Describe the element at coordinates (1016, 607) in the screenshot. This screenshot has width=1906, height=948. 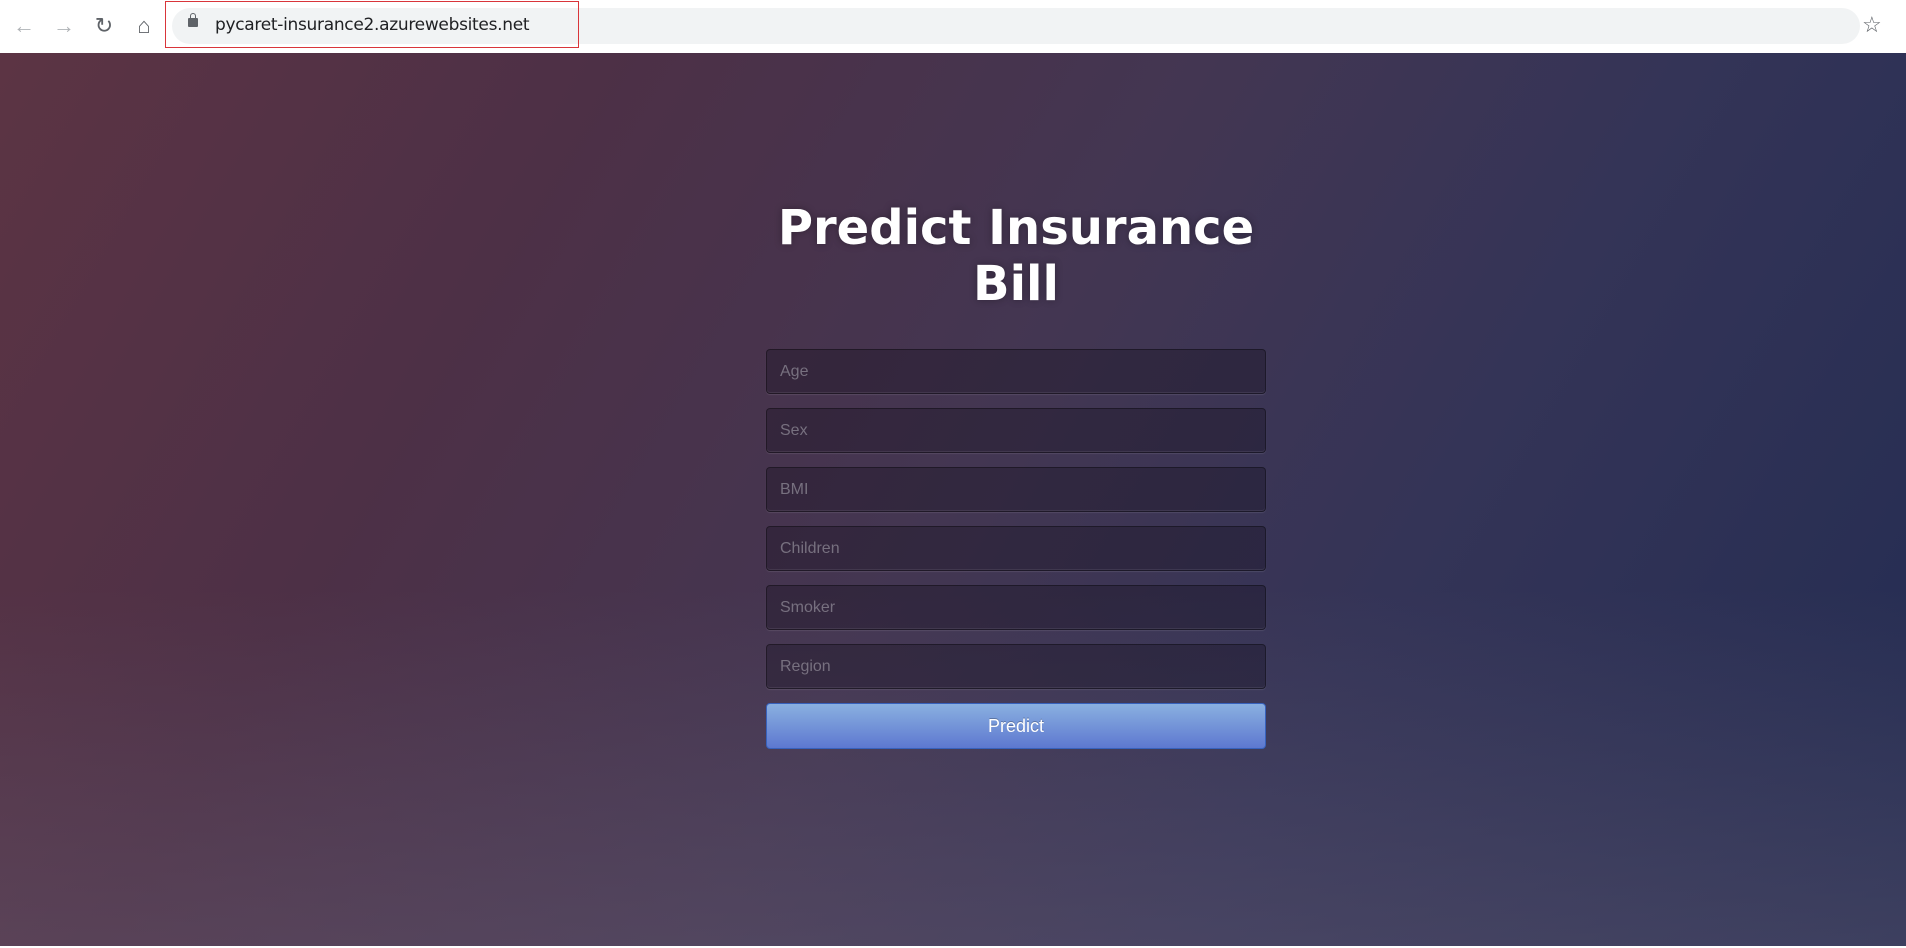
I see `smoker-input` at that location.